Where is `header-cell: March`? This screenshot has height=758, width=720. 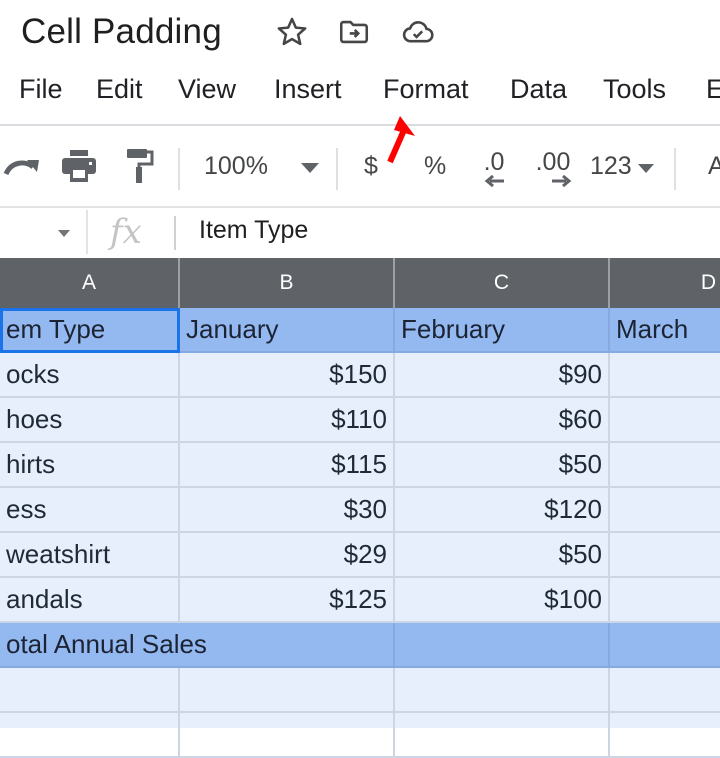
header-cell: March is located at coordinates (665, 330).